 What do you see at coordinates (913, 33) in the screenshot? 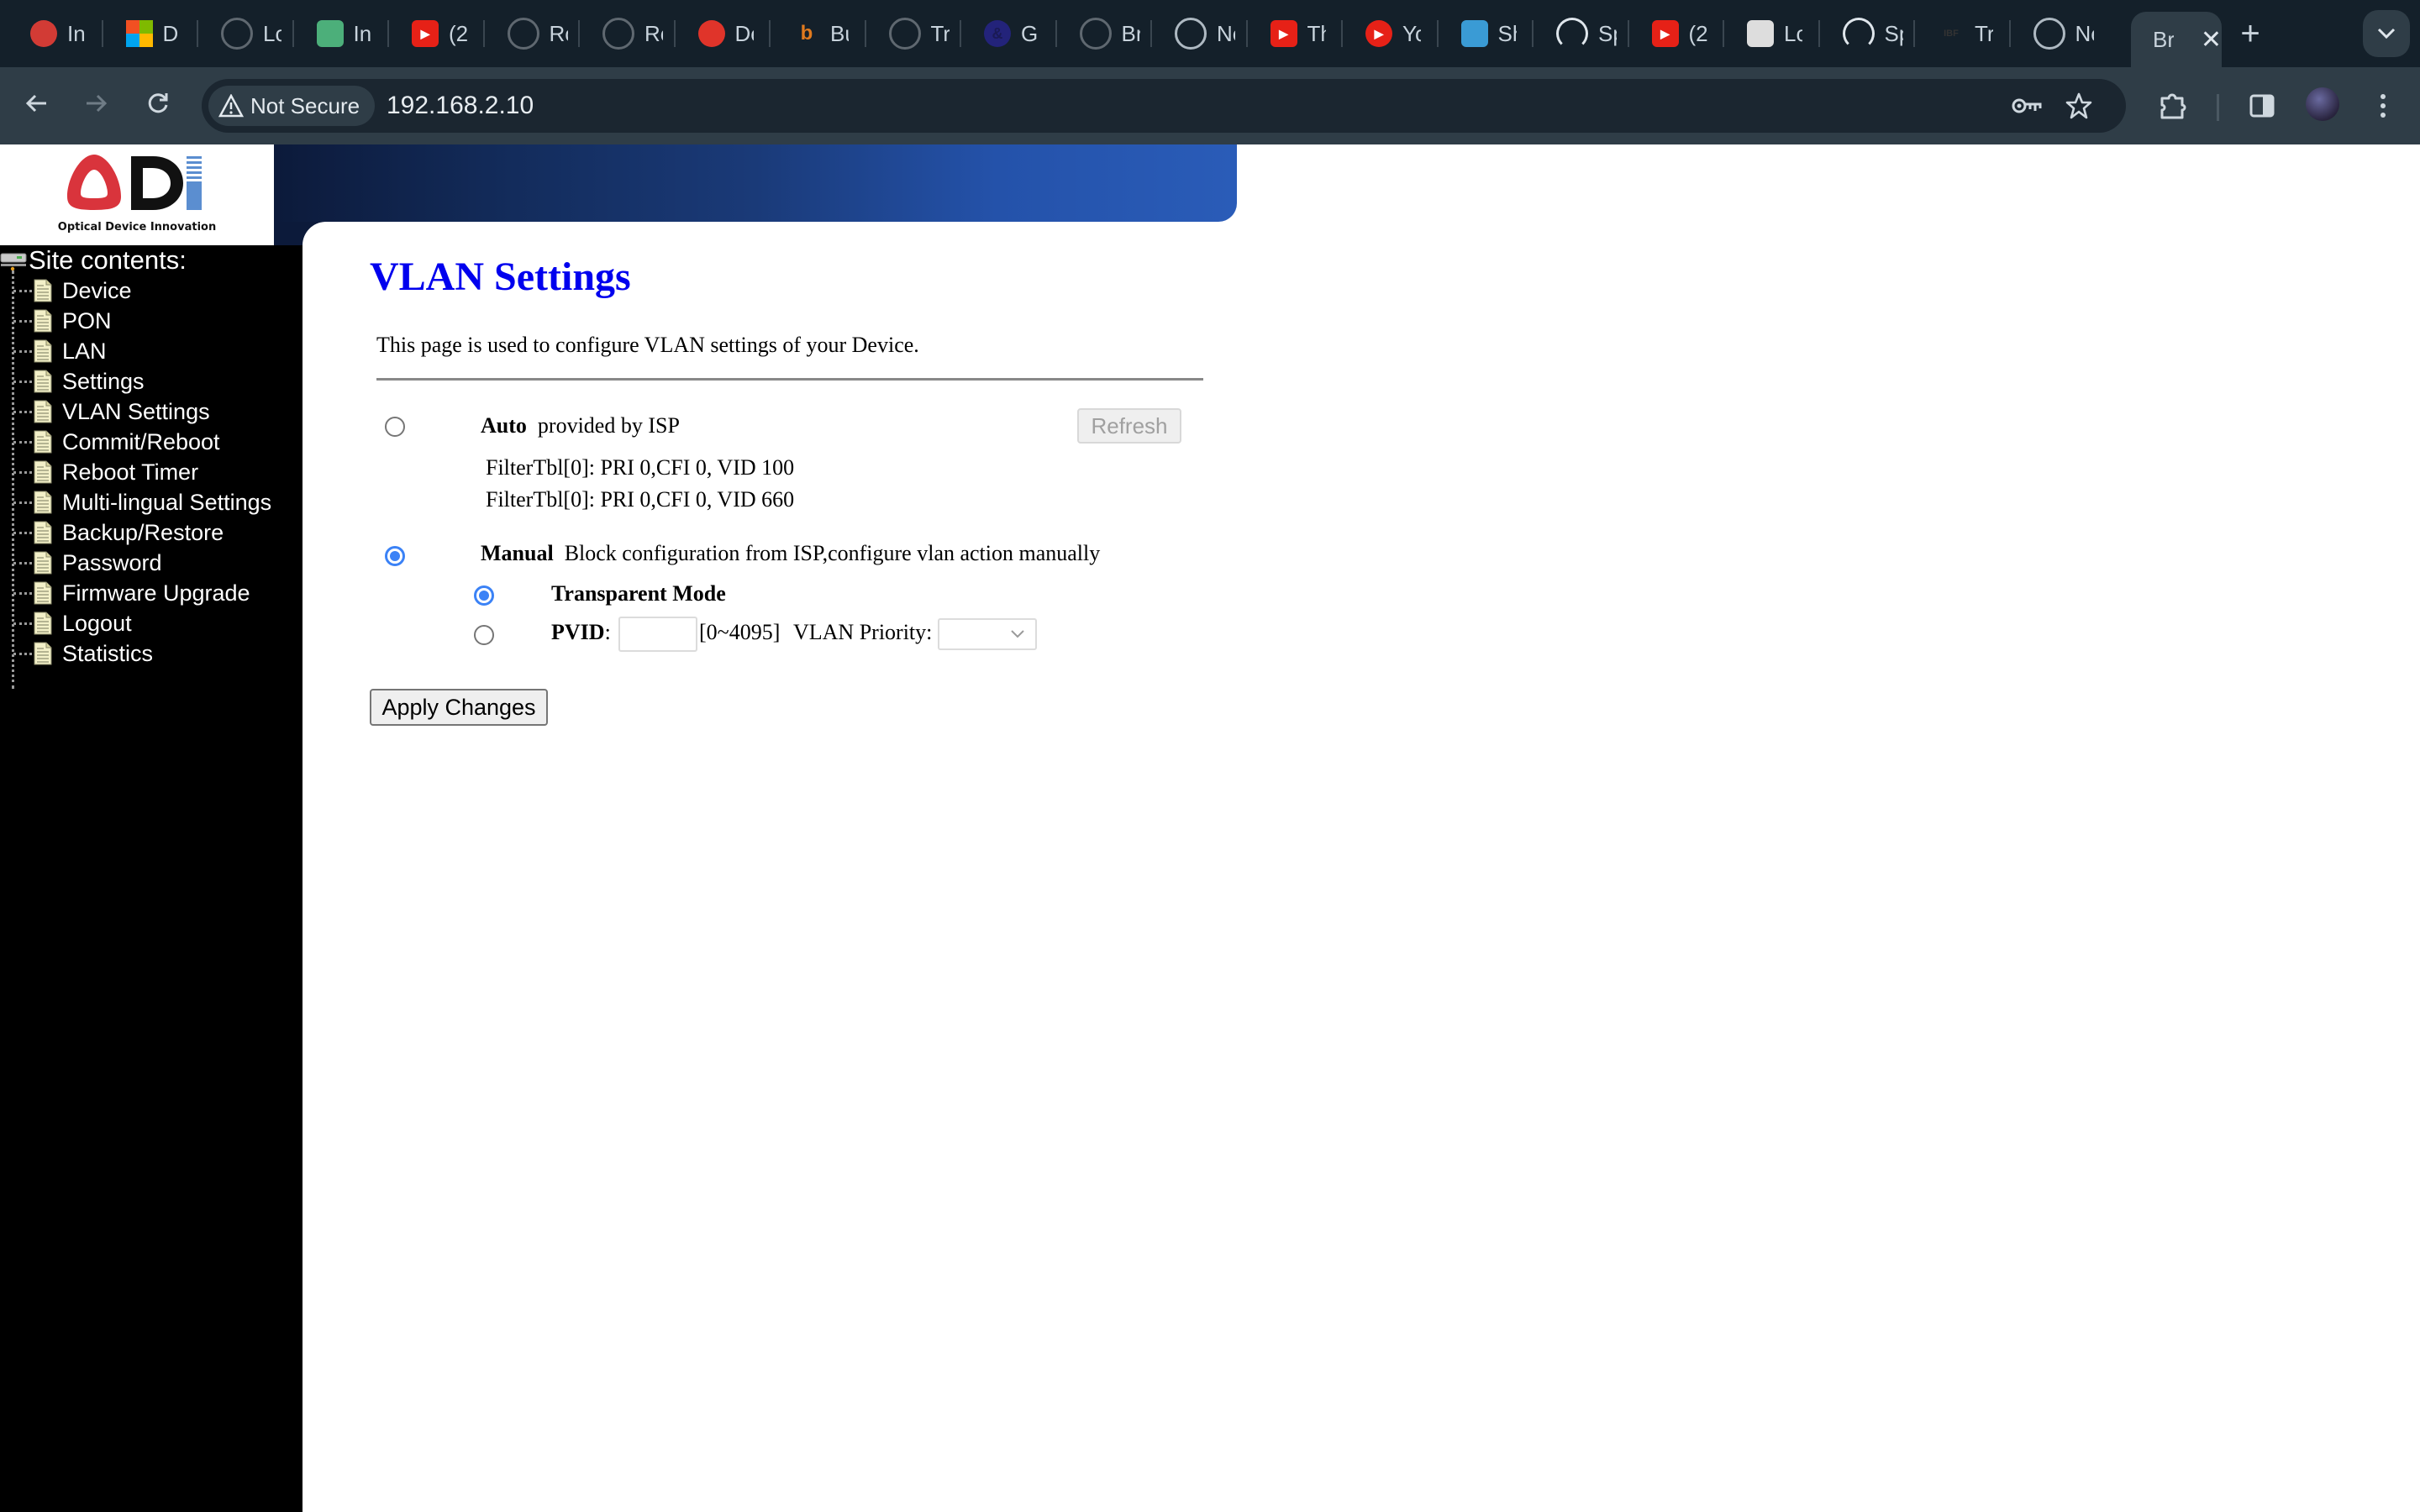
I see `browser-tab: Tr` at bounding box center [913, 33].